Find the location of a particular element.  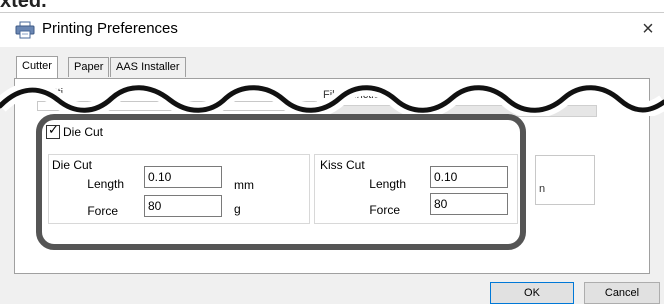

die-cut-force-input is located at coordinates (183, 206).